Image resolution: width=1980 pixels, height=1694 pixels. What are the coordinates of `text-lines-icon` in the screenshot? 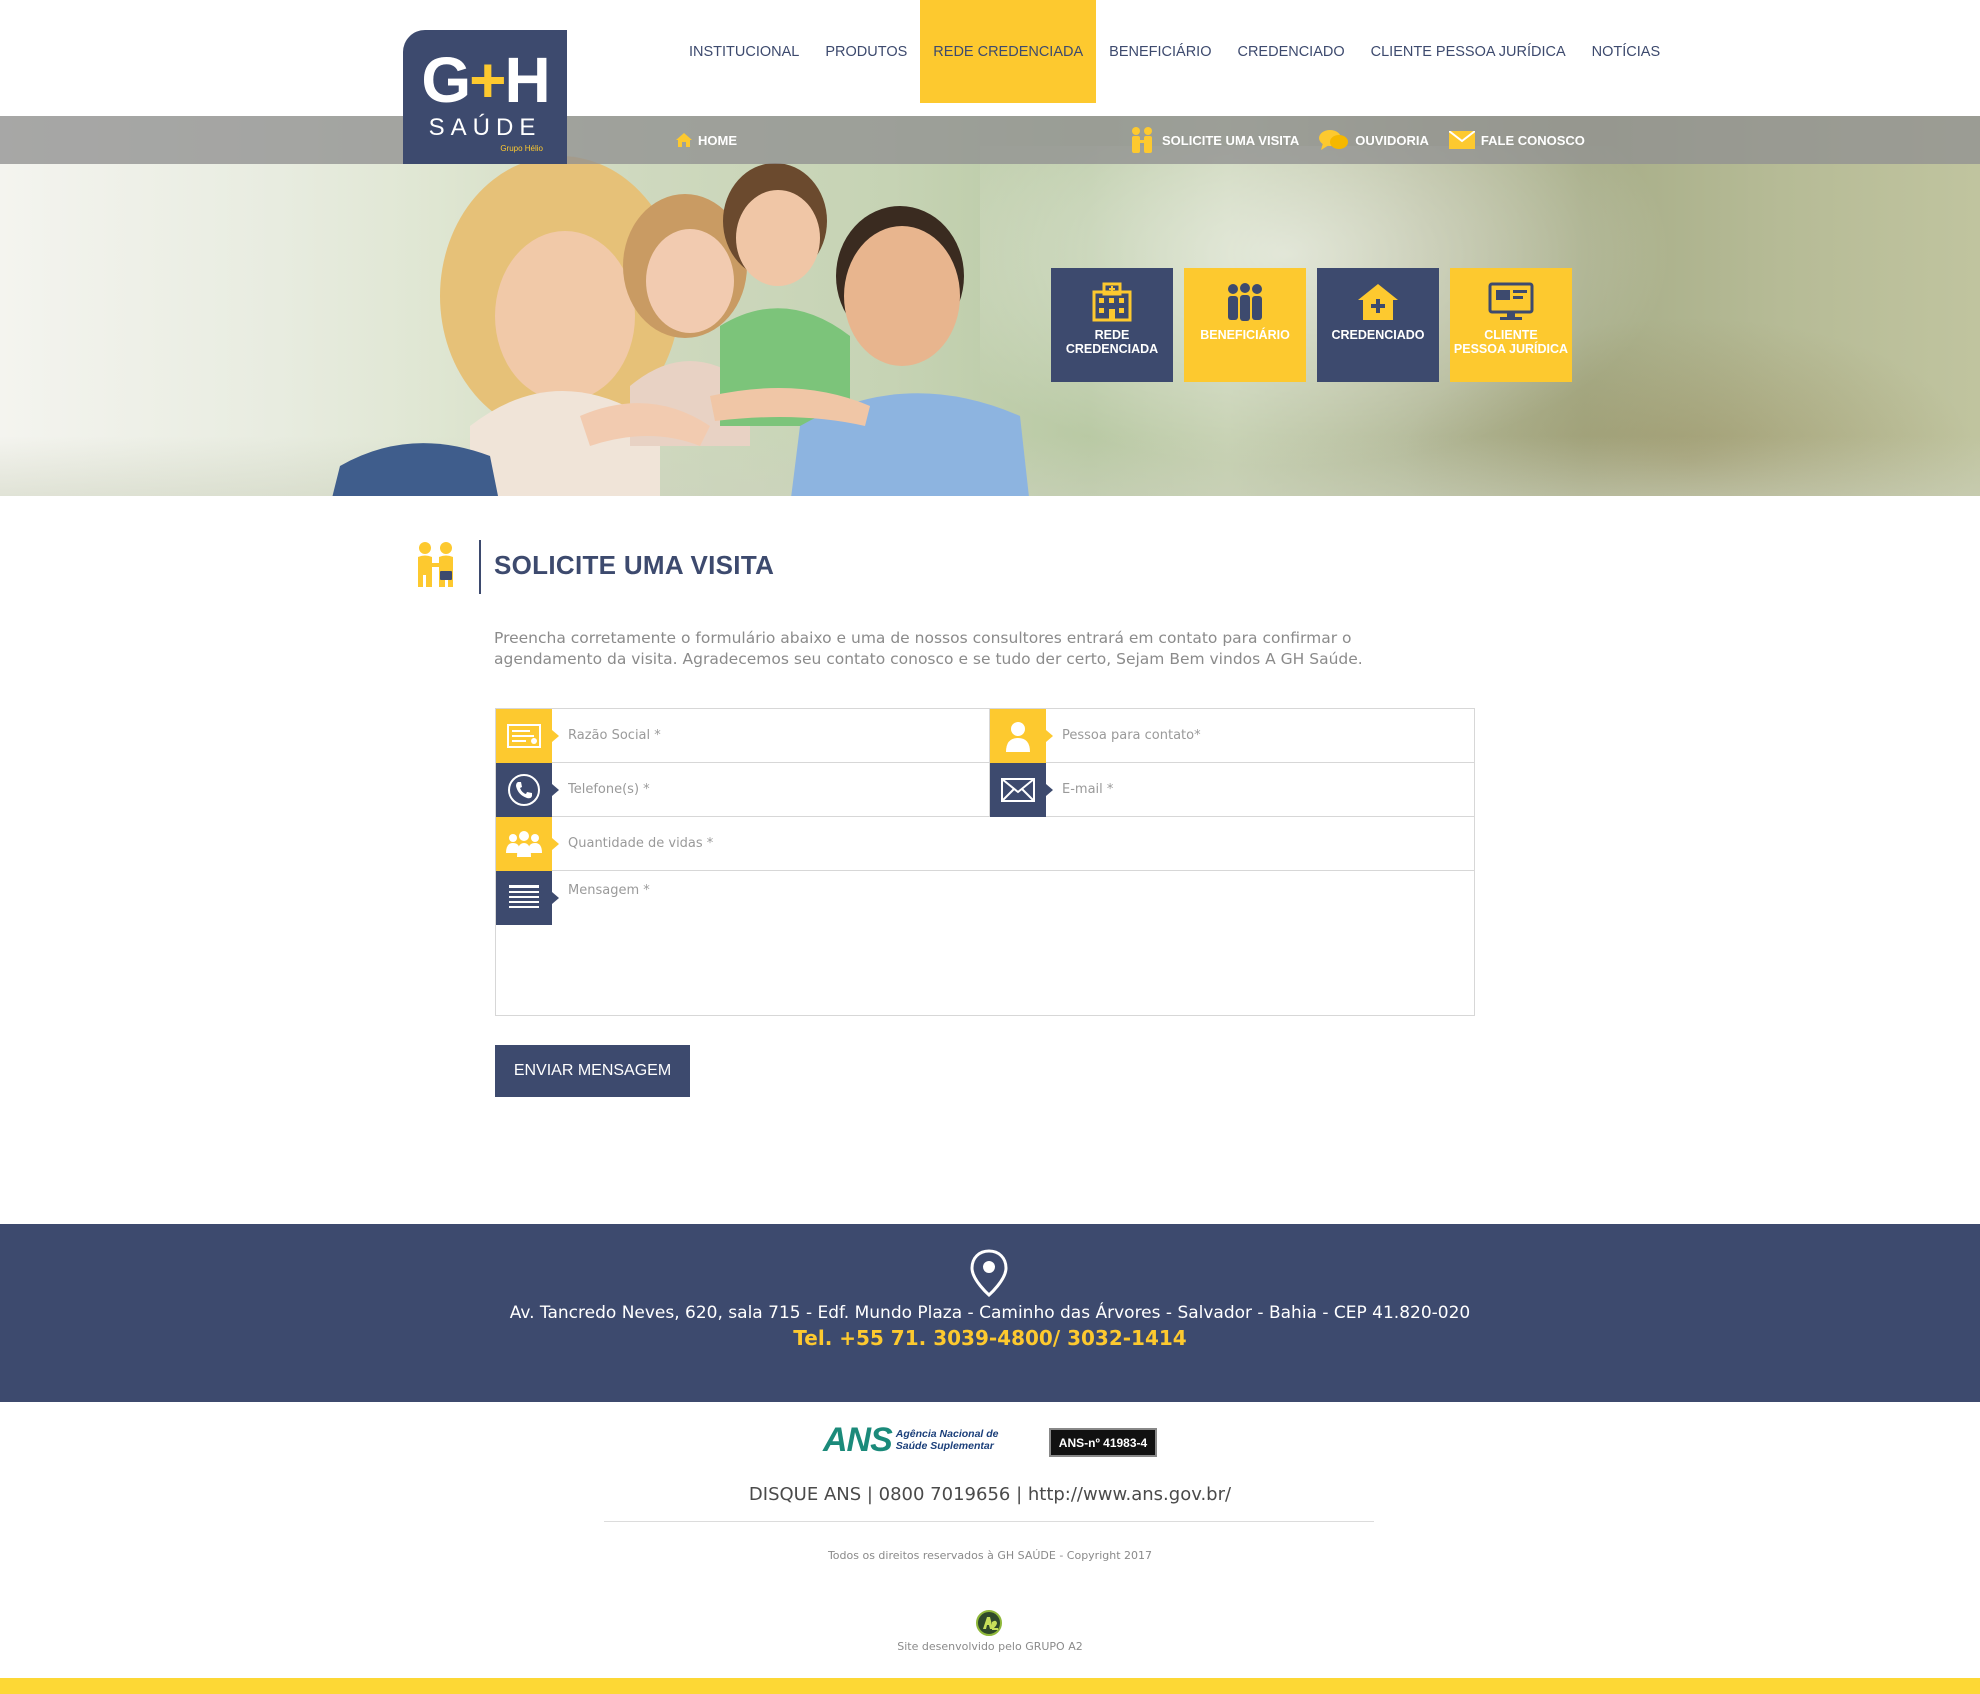 It's located at (527, 898).